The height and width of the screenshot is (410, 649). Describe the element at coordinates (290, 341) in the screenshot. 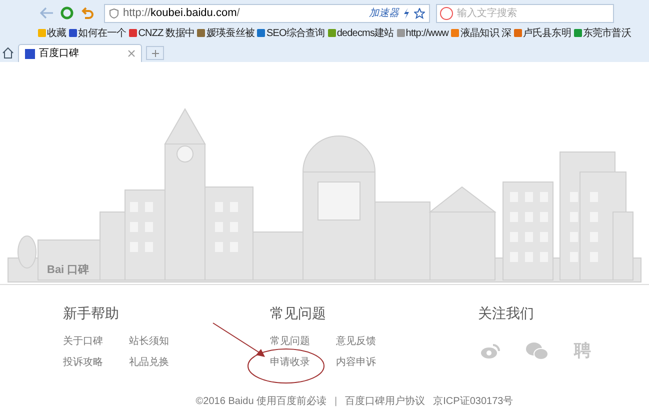

I see `footer-link: 常见问题` at that location.